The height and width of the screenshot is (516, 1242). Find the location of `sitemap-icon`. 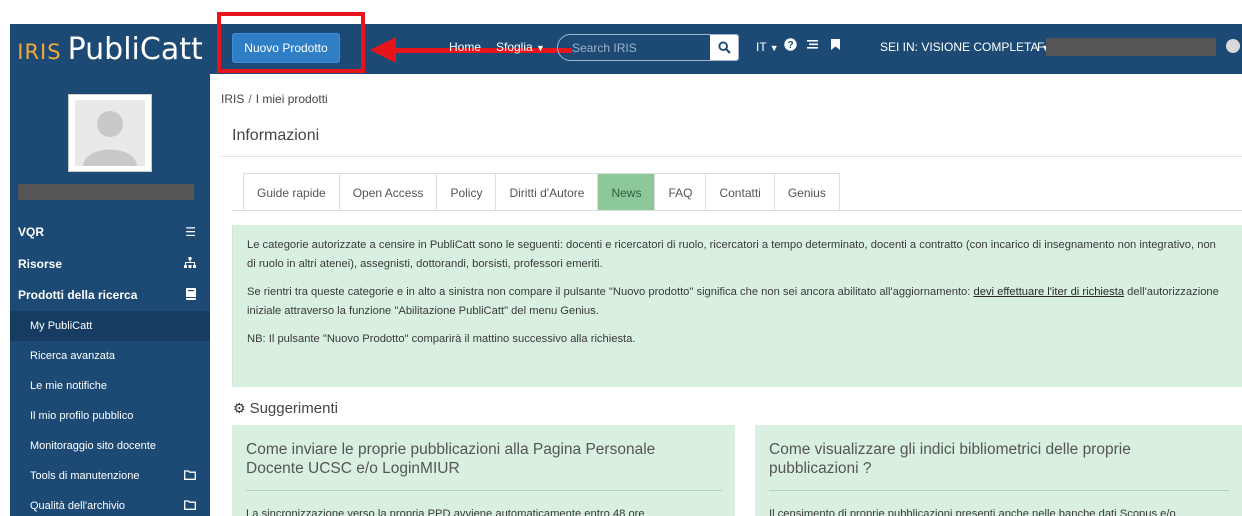

sitemap-icon is located at coordinates (190, 264).